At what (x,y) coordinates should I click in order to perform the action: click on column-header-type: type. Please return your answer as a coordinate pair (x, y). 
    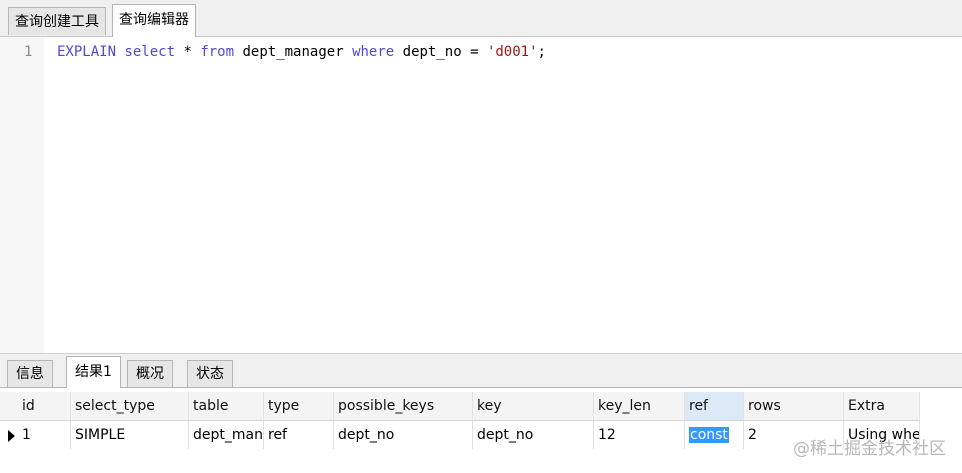
    Looking at the image, I should click on (299, 406).